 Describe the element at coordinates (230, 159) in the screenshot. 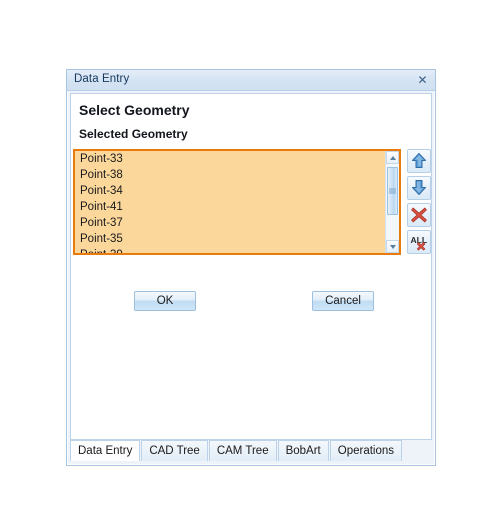

I see `list-item: Point-33` at that location.